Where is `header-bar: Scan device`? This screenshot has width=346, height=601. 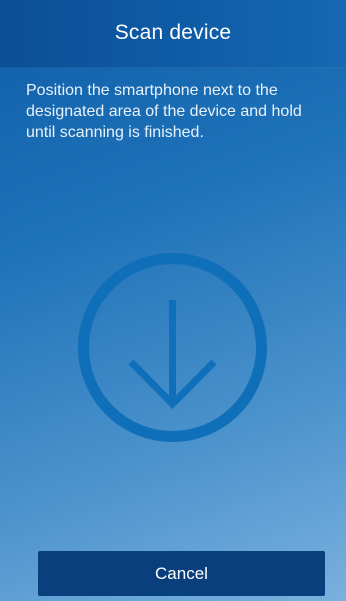
header-bar: Scan device is located at coordinates (173, 34).